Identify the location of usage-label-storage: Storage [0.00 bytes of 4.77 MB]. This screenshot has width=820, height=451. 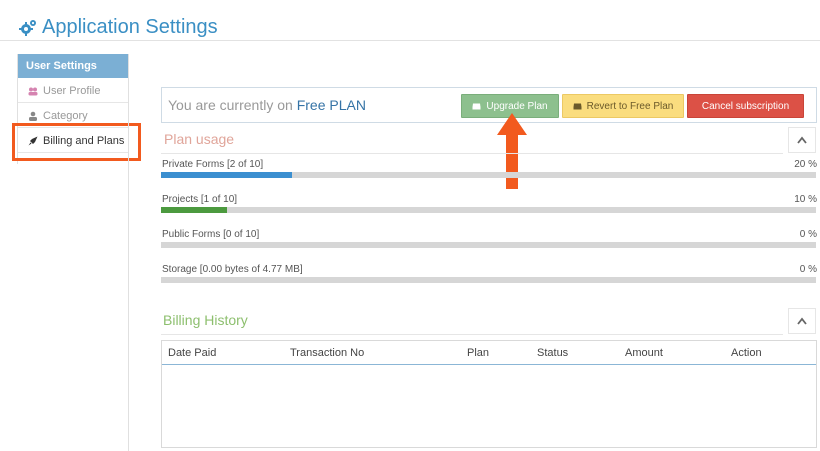
(232, 269).